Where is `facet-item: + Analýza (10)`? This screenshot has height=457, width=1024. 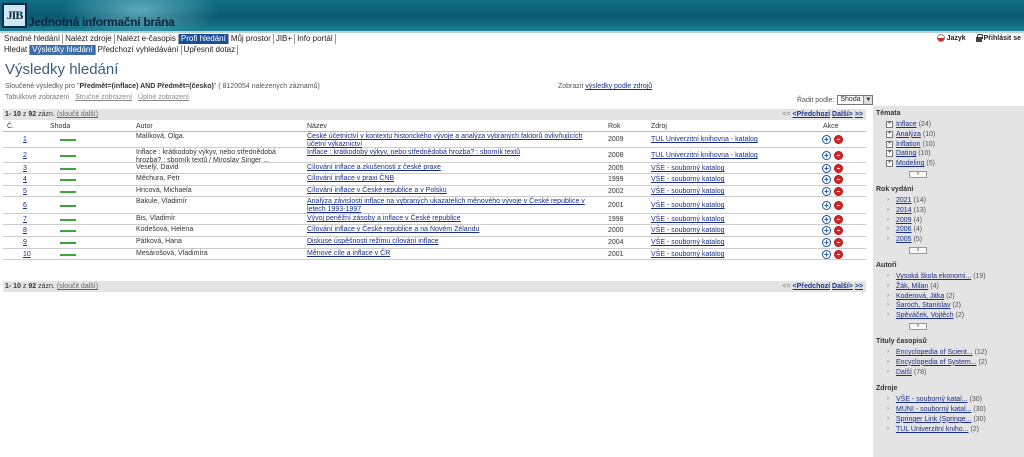
facet-item: + Analýza (10) is located at coordinates (953, 135).